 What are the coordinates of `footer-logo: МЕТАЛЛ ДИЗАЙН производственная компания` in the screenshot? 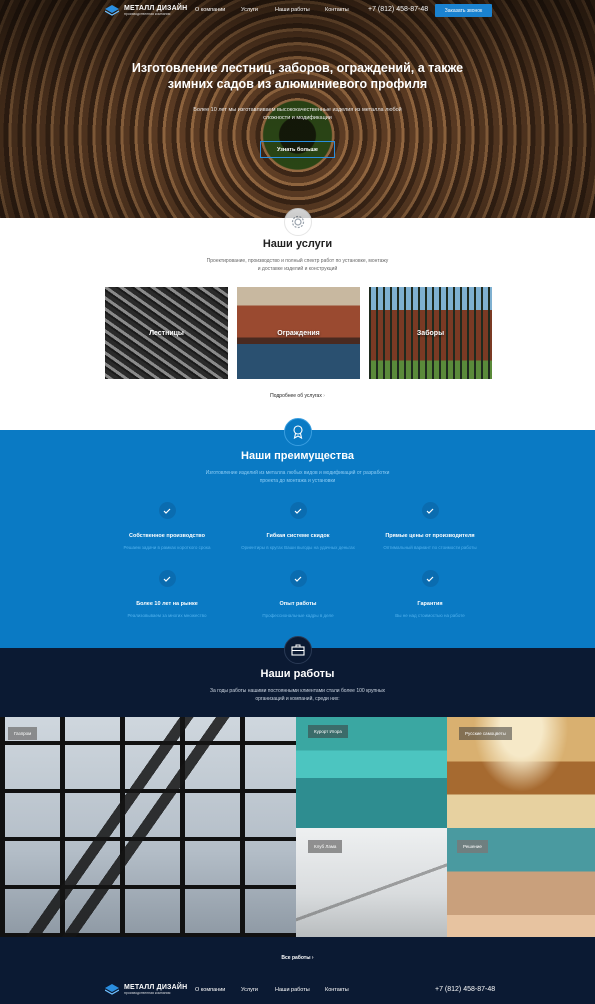 It's located at (146, 990).